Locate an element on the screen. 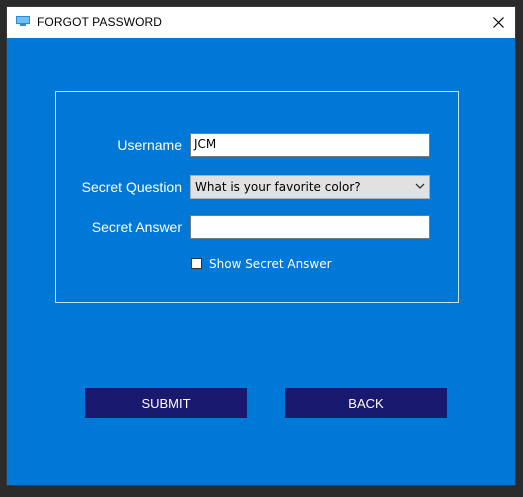  show-secret-answer-label: Show Secret Answer is located at coordinates (270, 264).